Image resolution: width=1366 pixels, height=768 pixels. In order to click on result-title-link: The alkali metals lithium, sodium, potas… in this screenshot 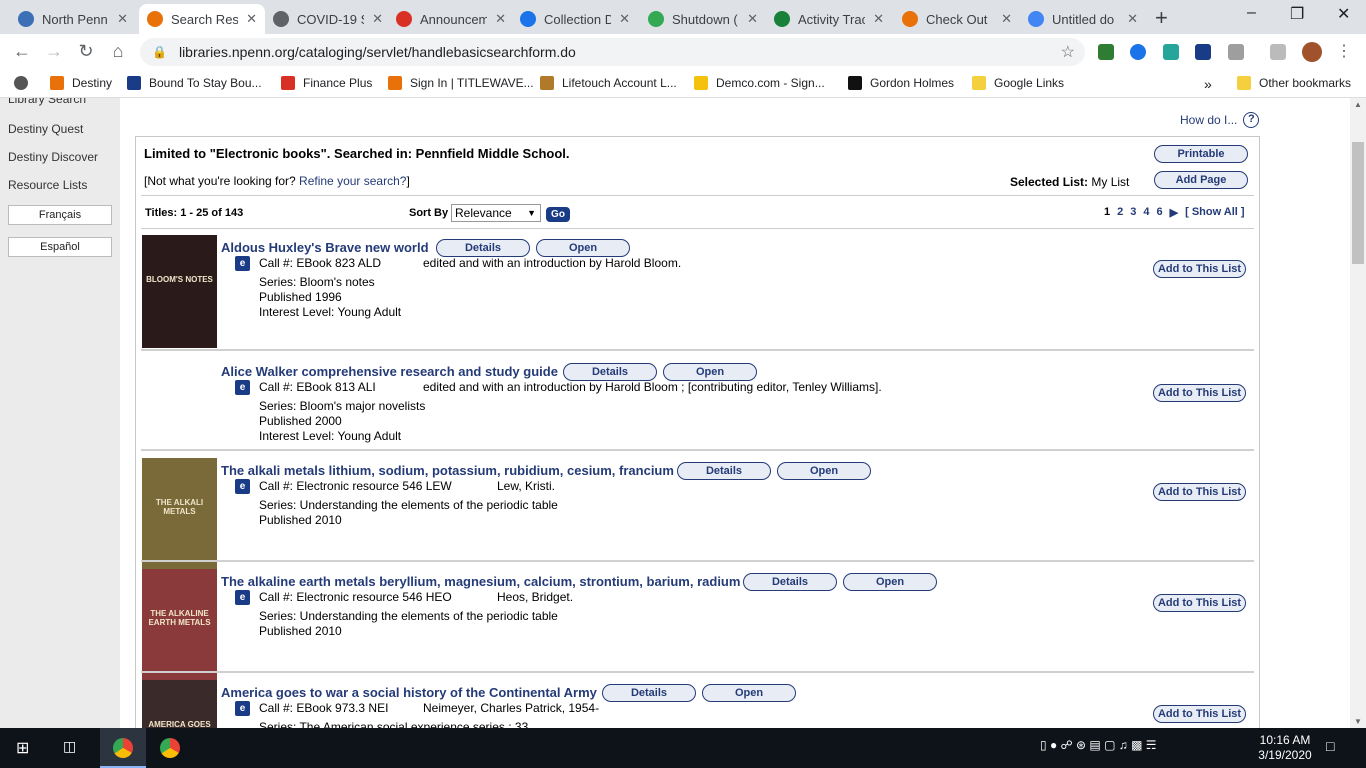, I will do `click(447, 470)`.